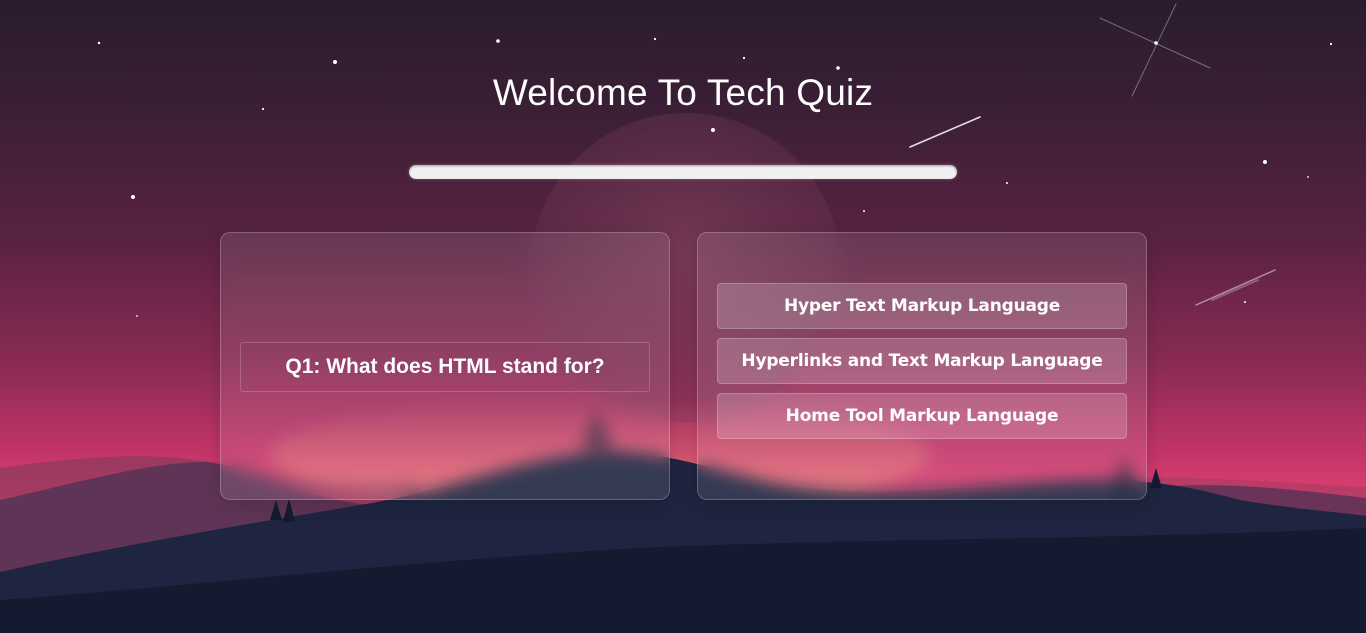  What do you see at coordinates (683, 92) in the screenshot?
I see `page-title: Welcome To Tech Quiz` at bounding box center [683, 92].